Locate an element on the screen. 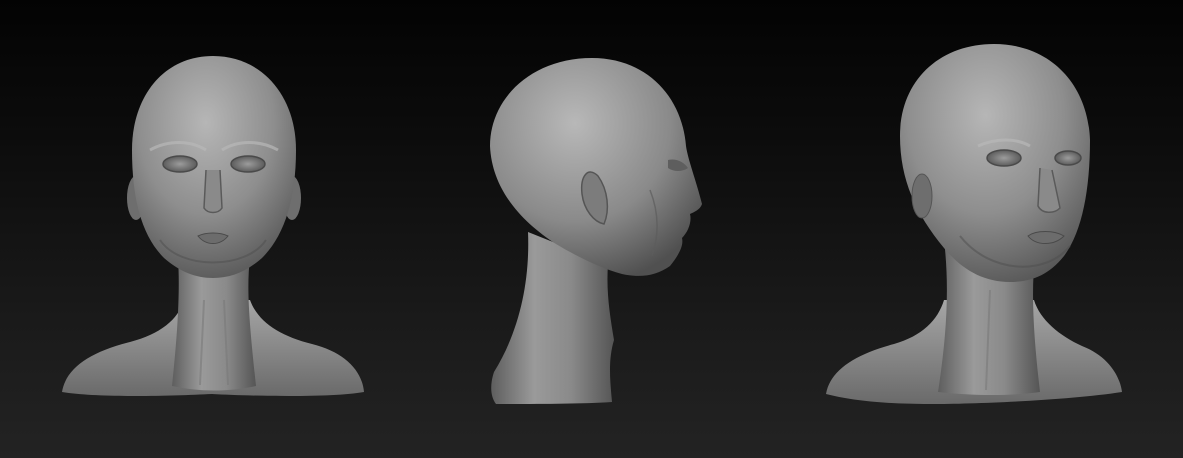 The width and height of the screenshot is (1183, 458). front-eye-left is located at coordinates (180, 164).